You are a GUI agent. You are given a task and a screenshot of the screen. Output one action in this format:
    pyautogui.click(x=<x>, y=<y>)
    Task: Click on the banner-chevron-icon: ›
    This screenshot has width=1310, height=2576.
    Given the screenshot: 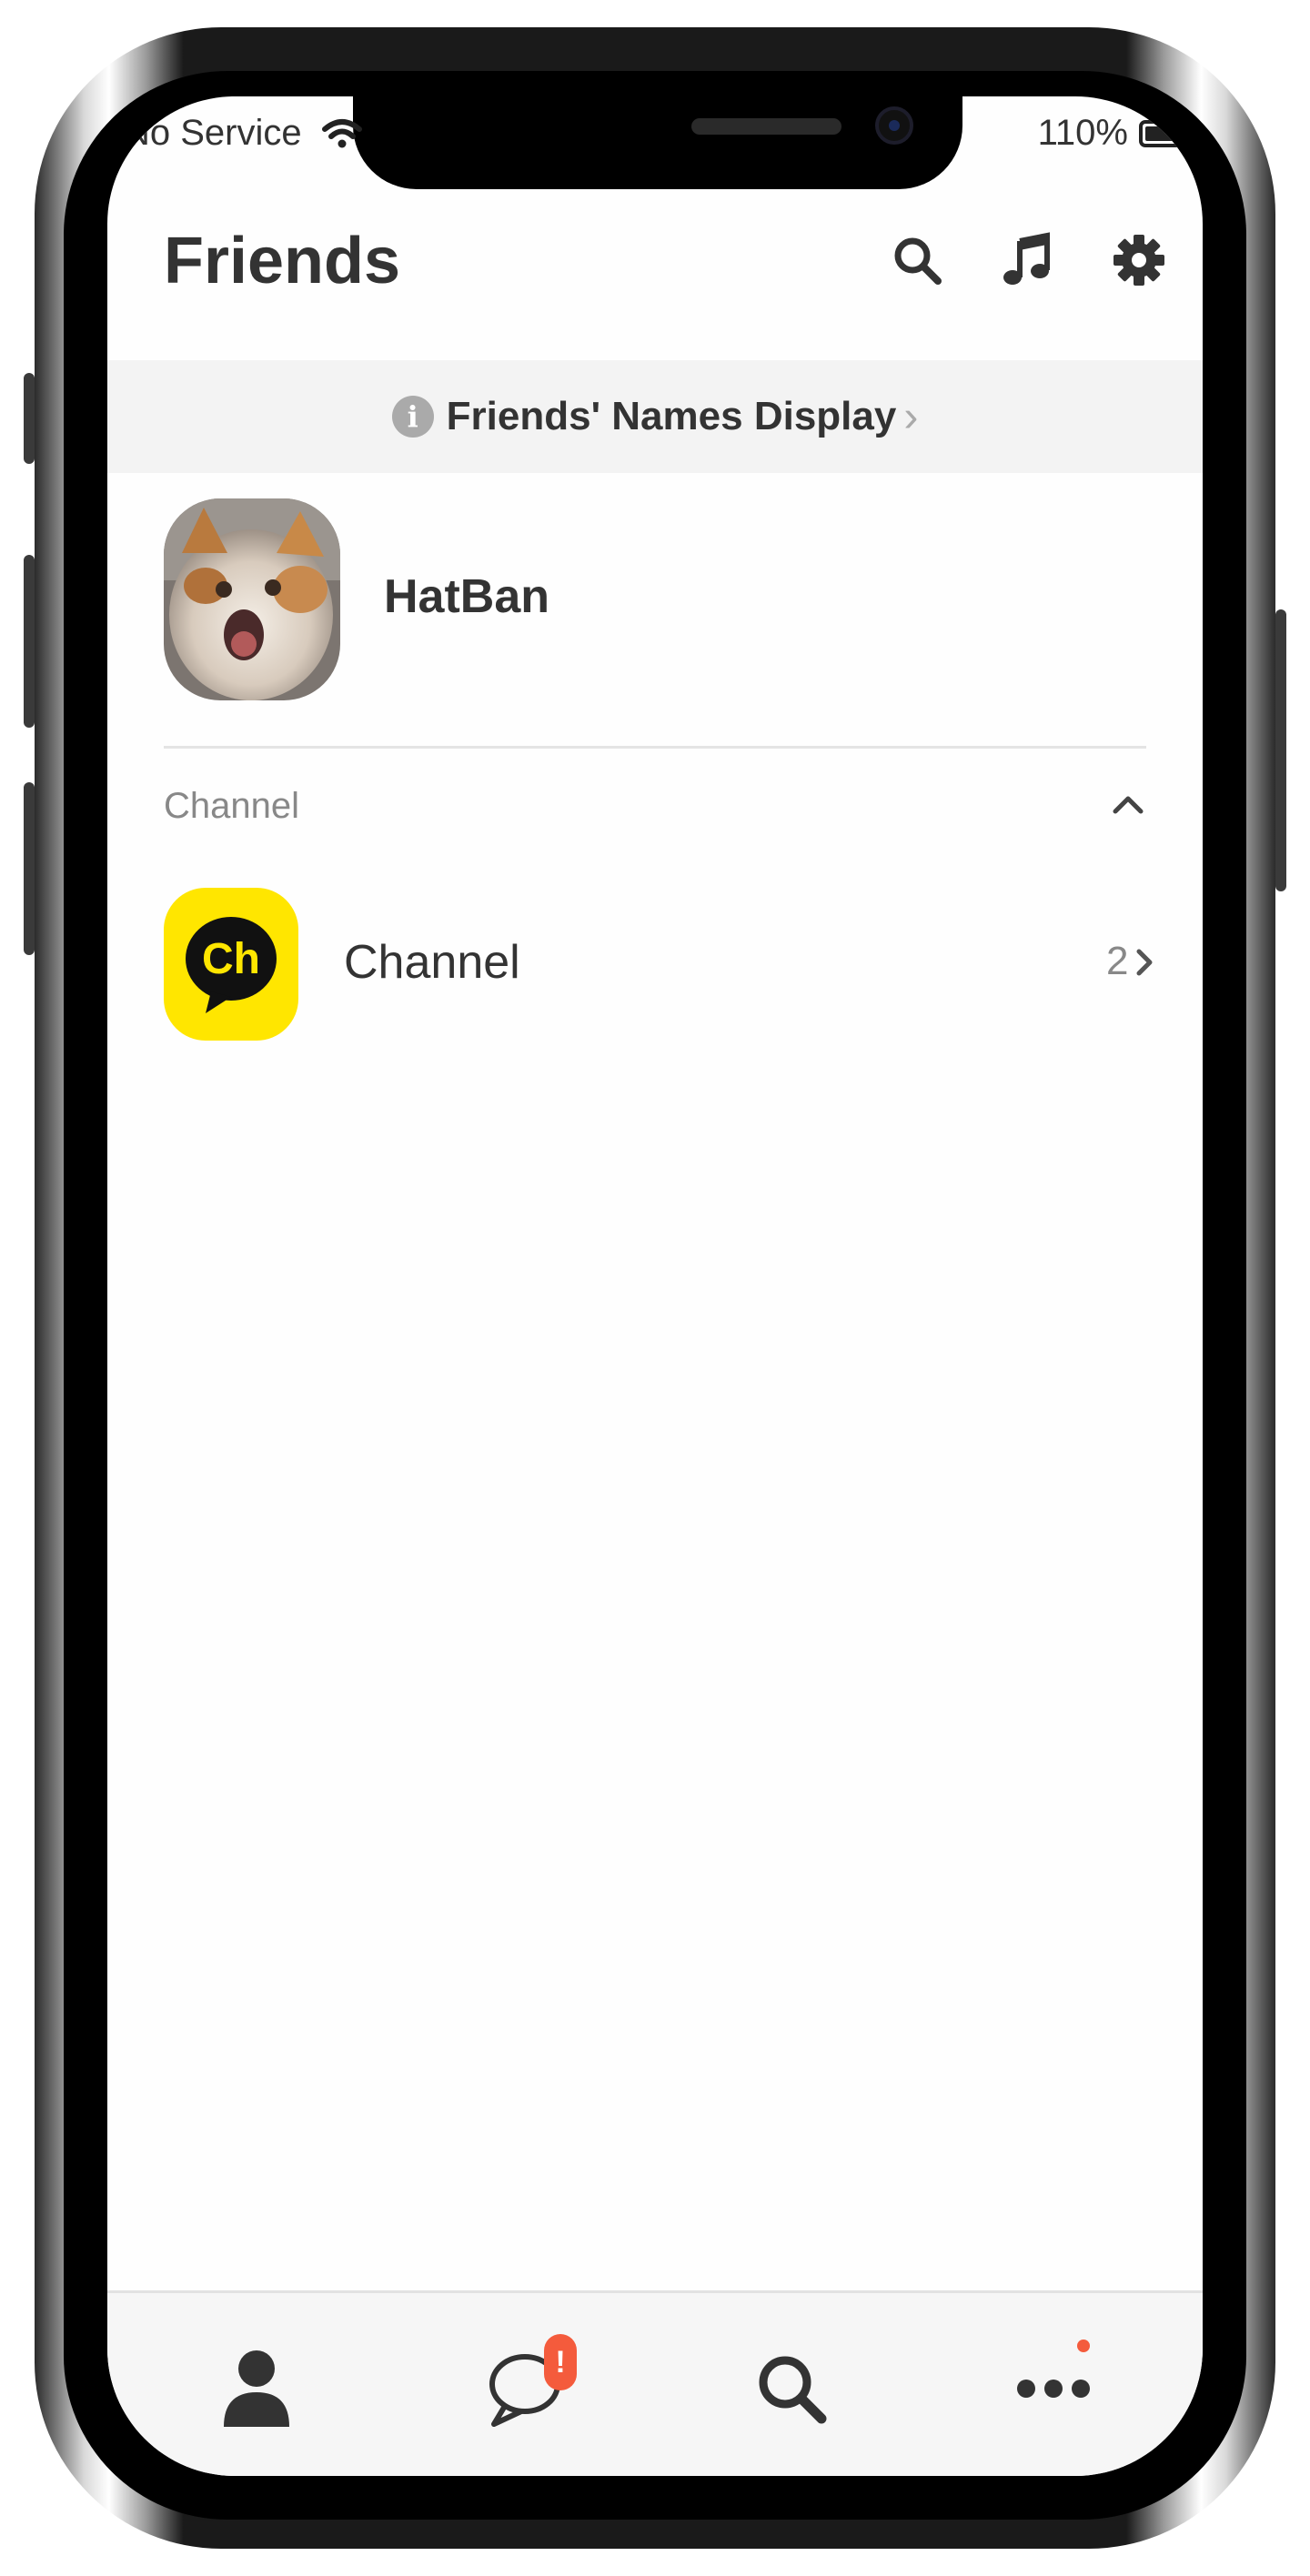 What is the action you would take?
    pyautogui.click(x=911, y=416)
    